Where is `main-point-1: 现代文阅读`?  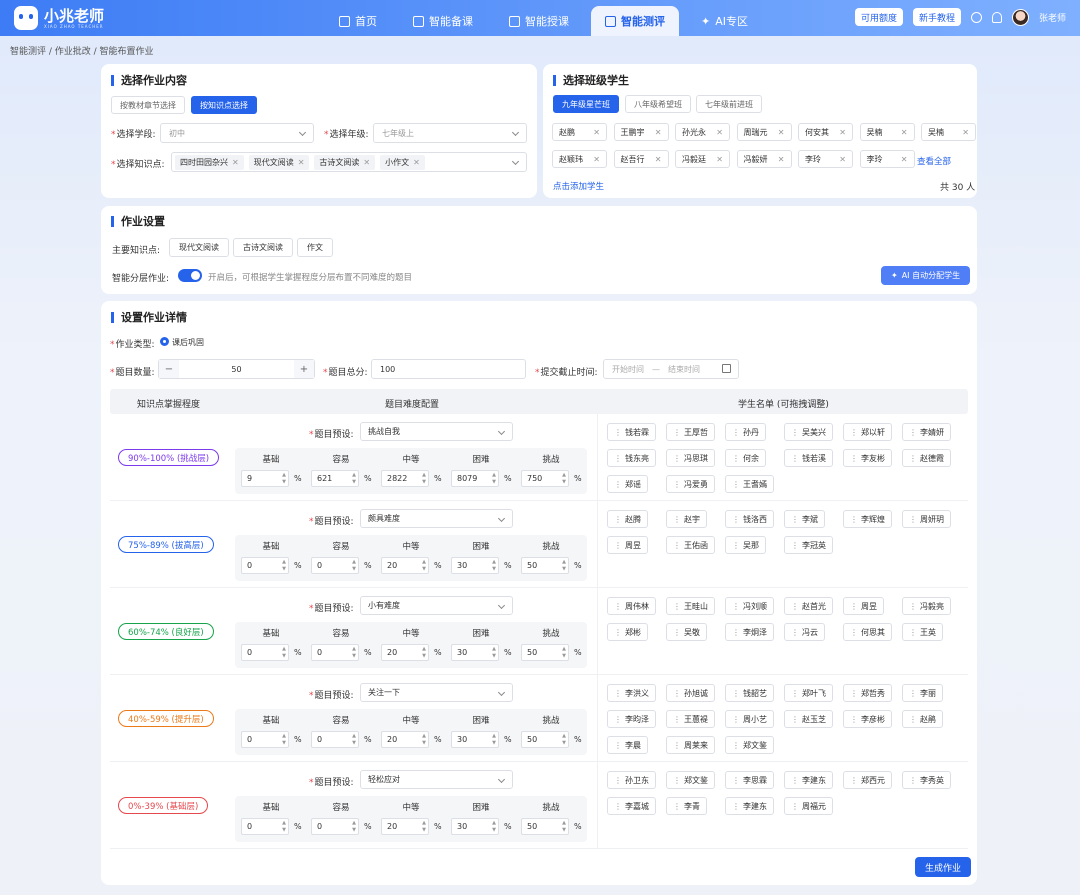 main-point-1: 现代文阅读 is located at coordinates (199, 247).